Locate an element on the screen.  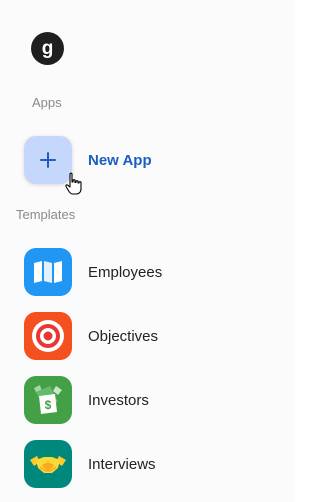
new-app-button: New App is located at coordinates (88, 160).